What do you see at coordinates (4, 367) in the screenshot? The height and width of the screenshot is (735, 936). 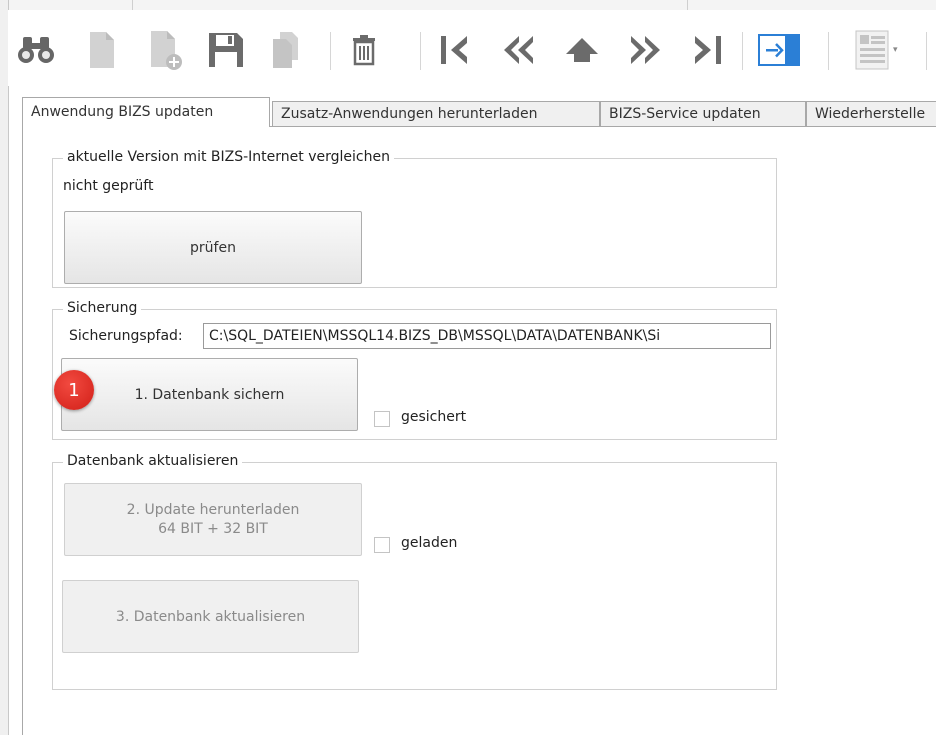 I see `window-left-border` at bounding box center [4, 367].